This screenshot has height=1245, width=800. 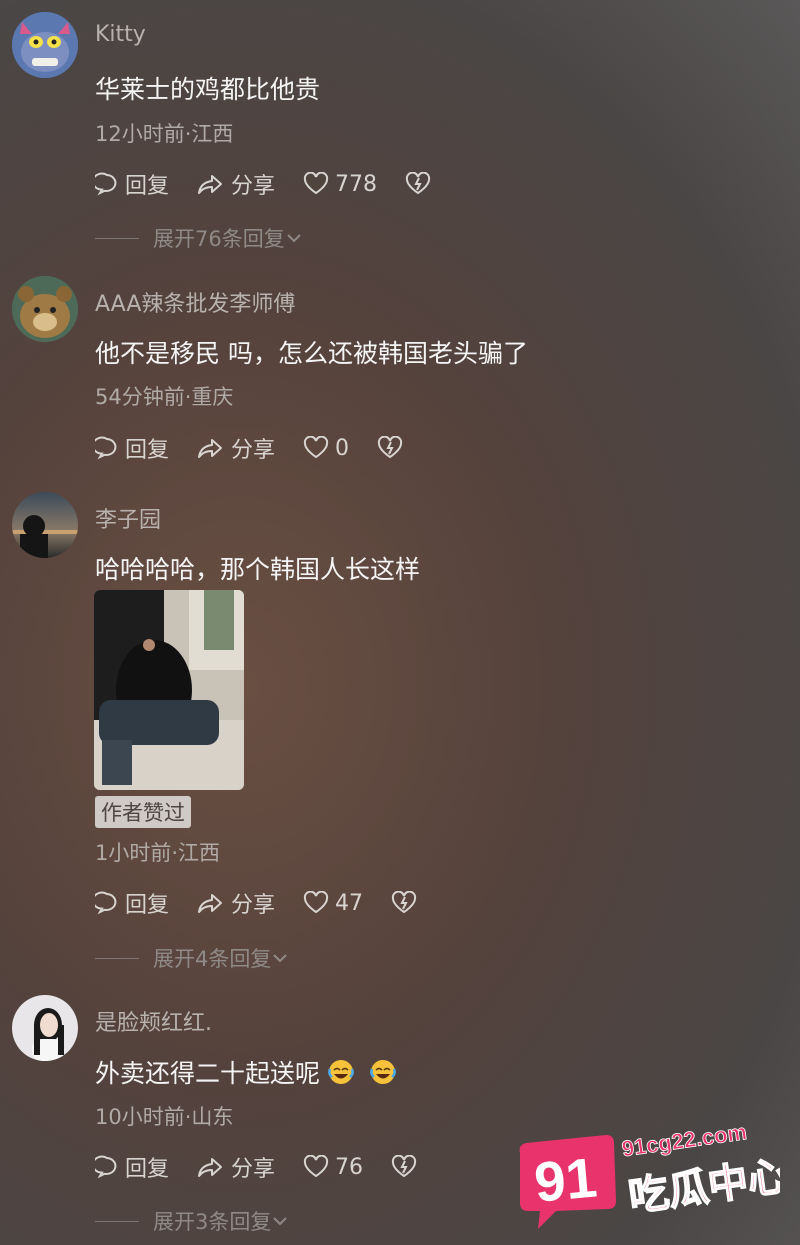 I want to click on like-count: 47, so click(x=349, y=903).